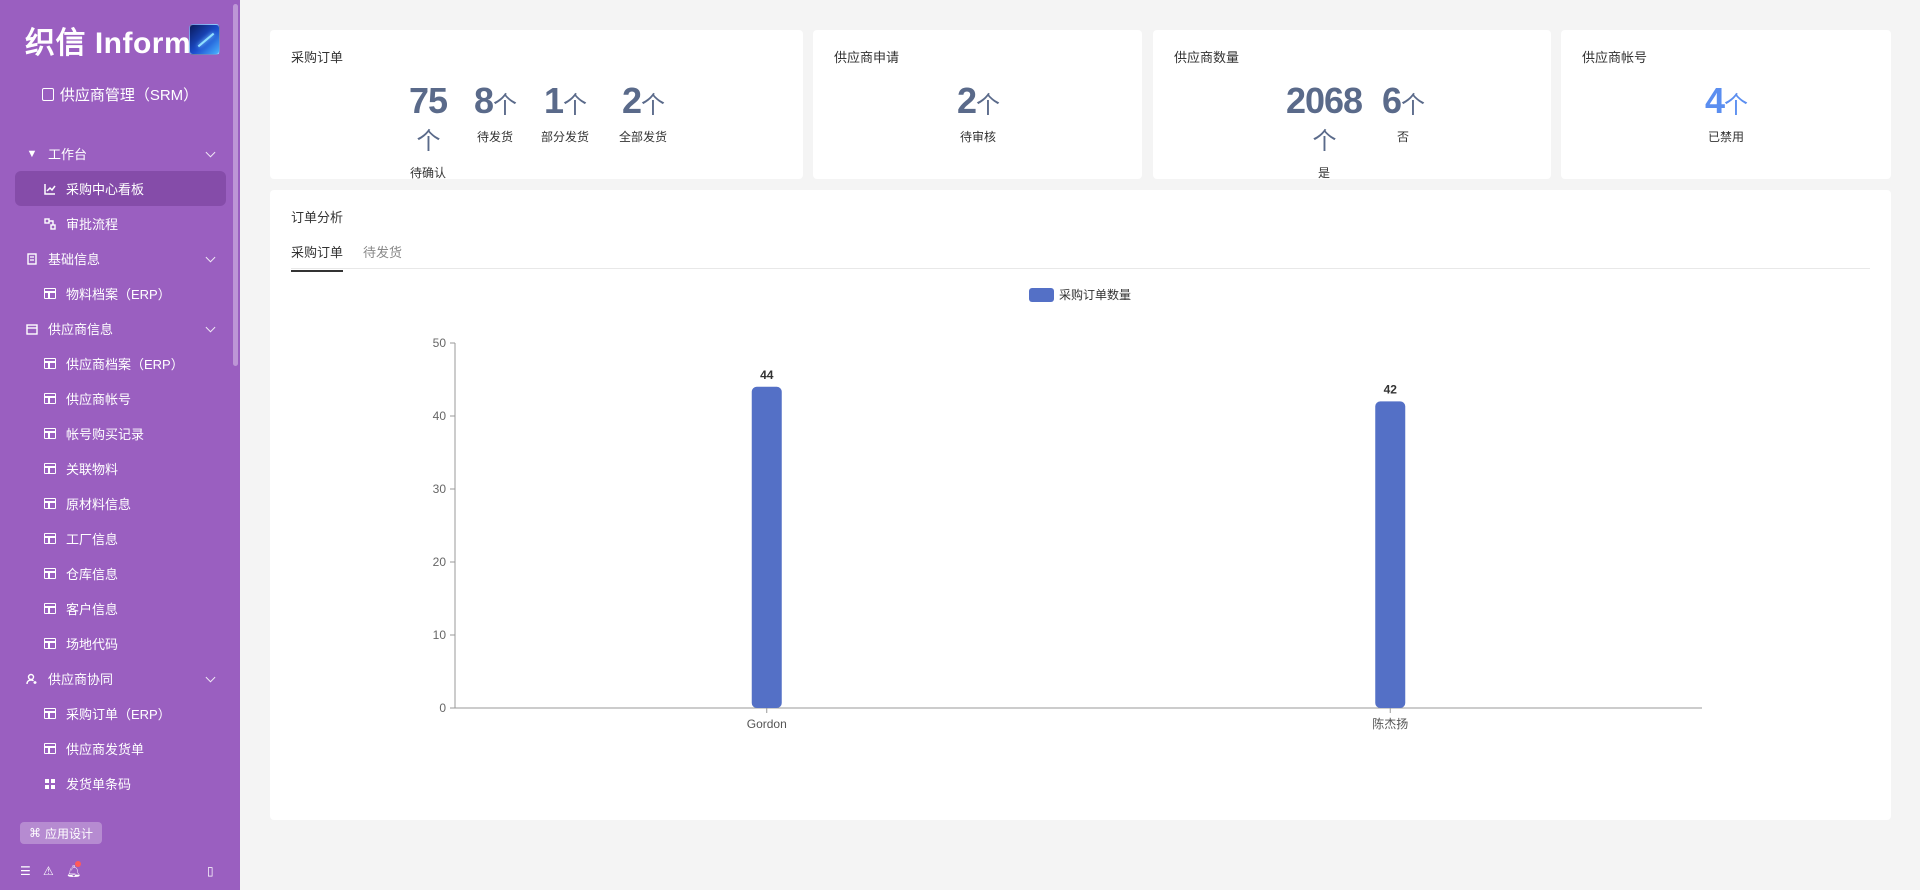 This screenshot has height=890, width=1920. I want to click on stat-pending-review: 2个 待审核, so click(978, 114).